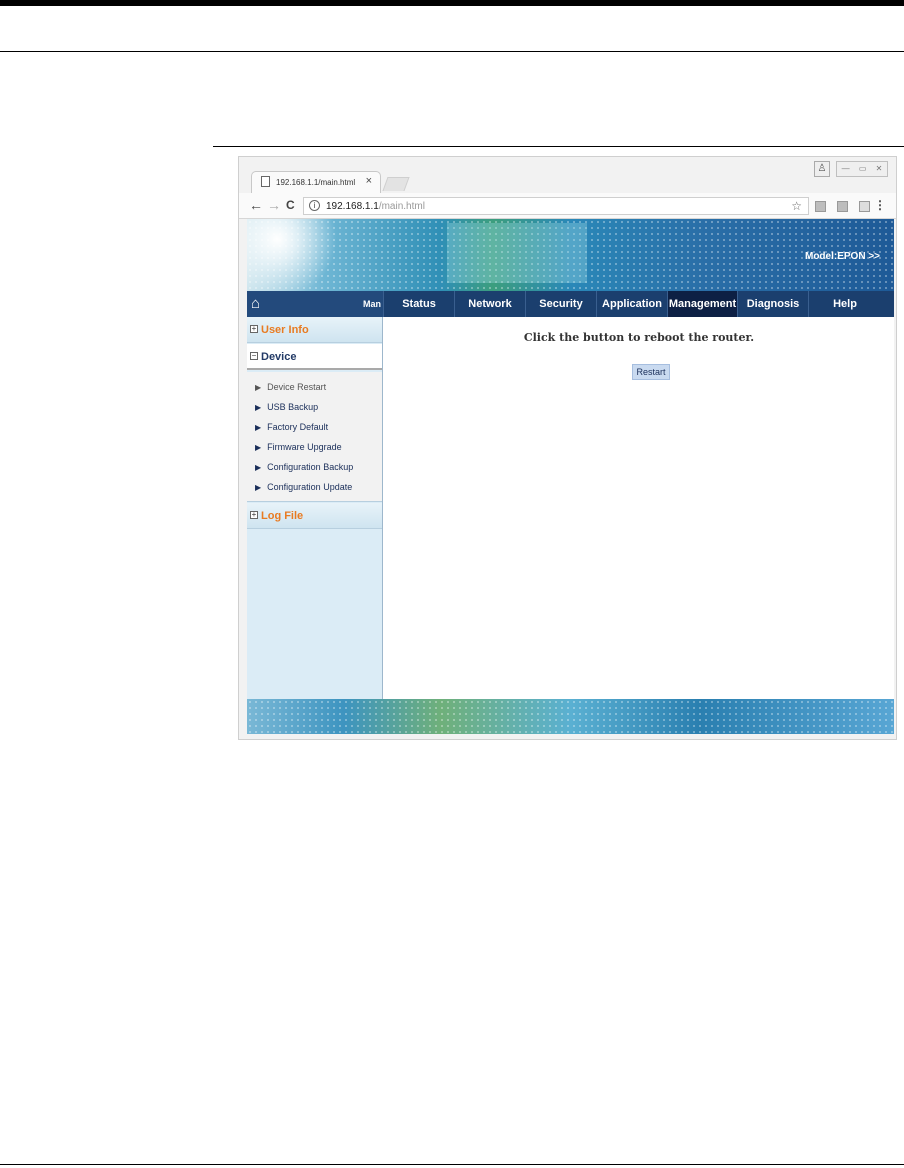 The image size is (904, 1168). I want to click on browser-tab: 192.168.1.1/main.html ×, so click(316, 182).